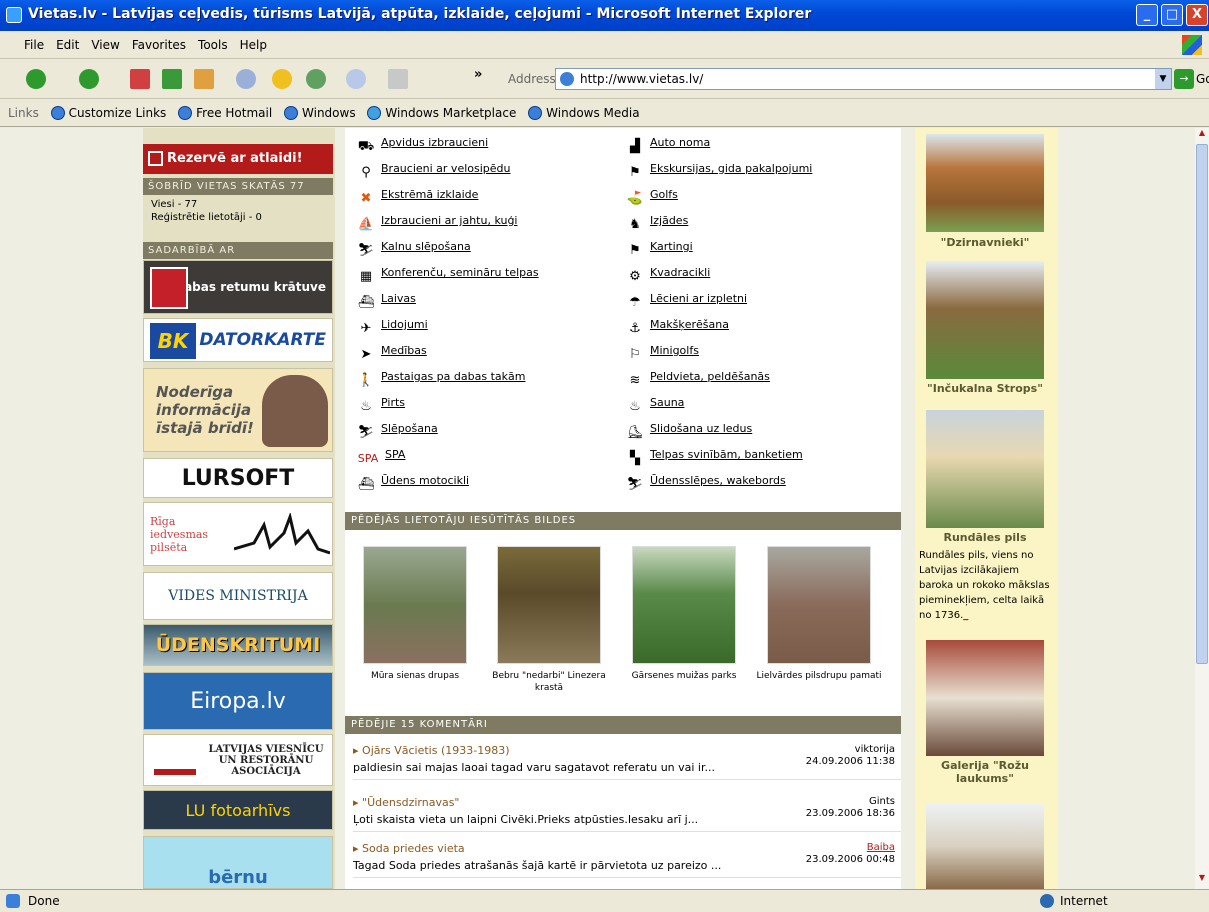 The width and height of the screenshot is (1209, 912). I want to click on activity-link-right: ☂ Lēcieni ar izpletni, so click(756, 305).